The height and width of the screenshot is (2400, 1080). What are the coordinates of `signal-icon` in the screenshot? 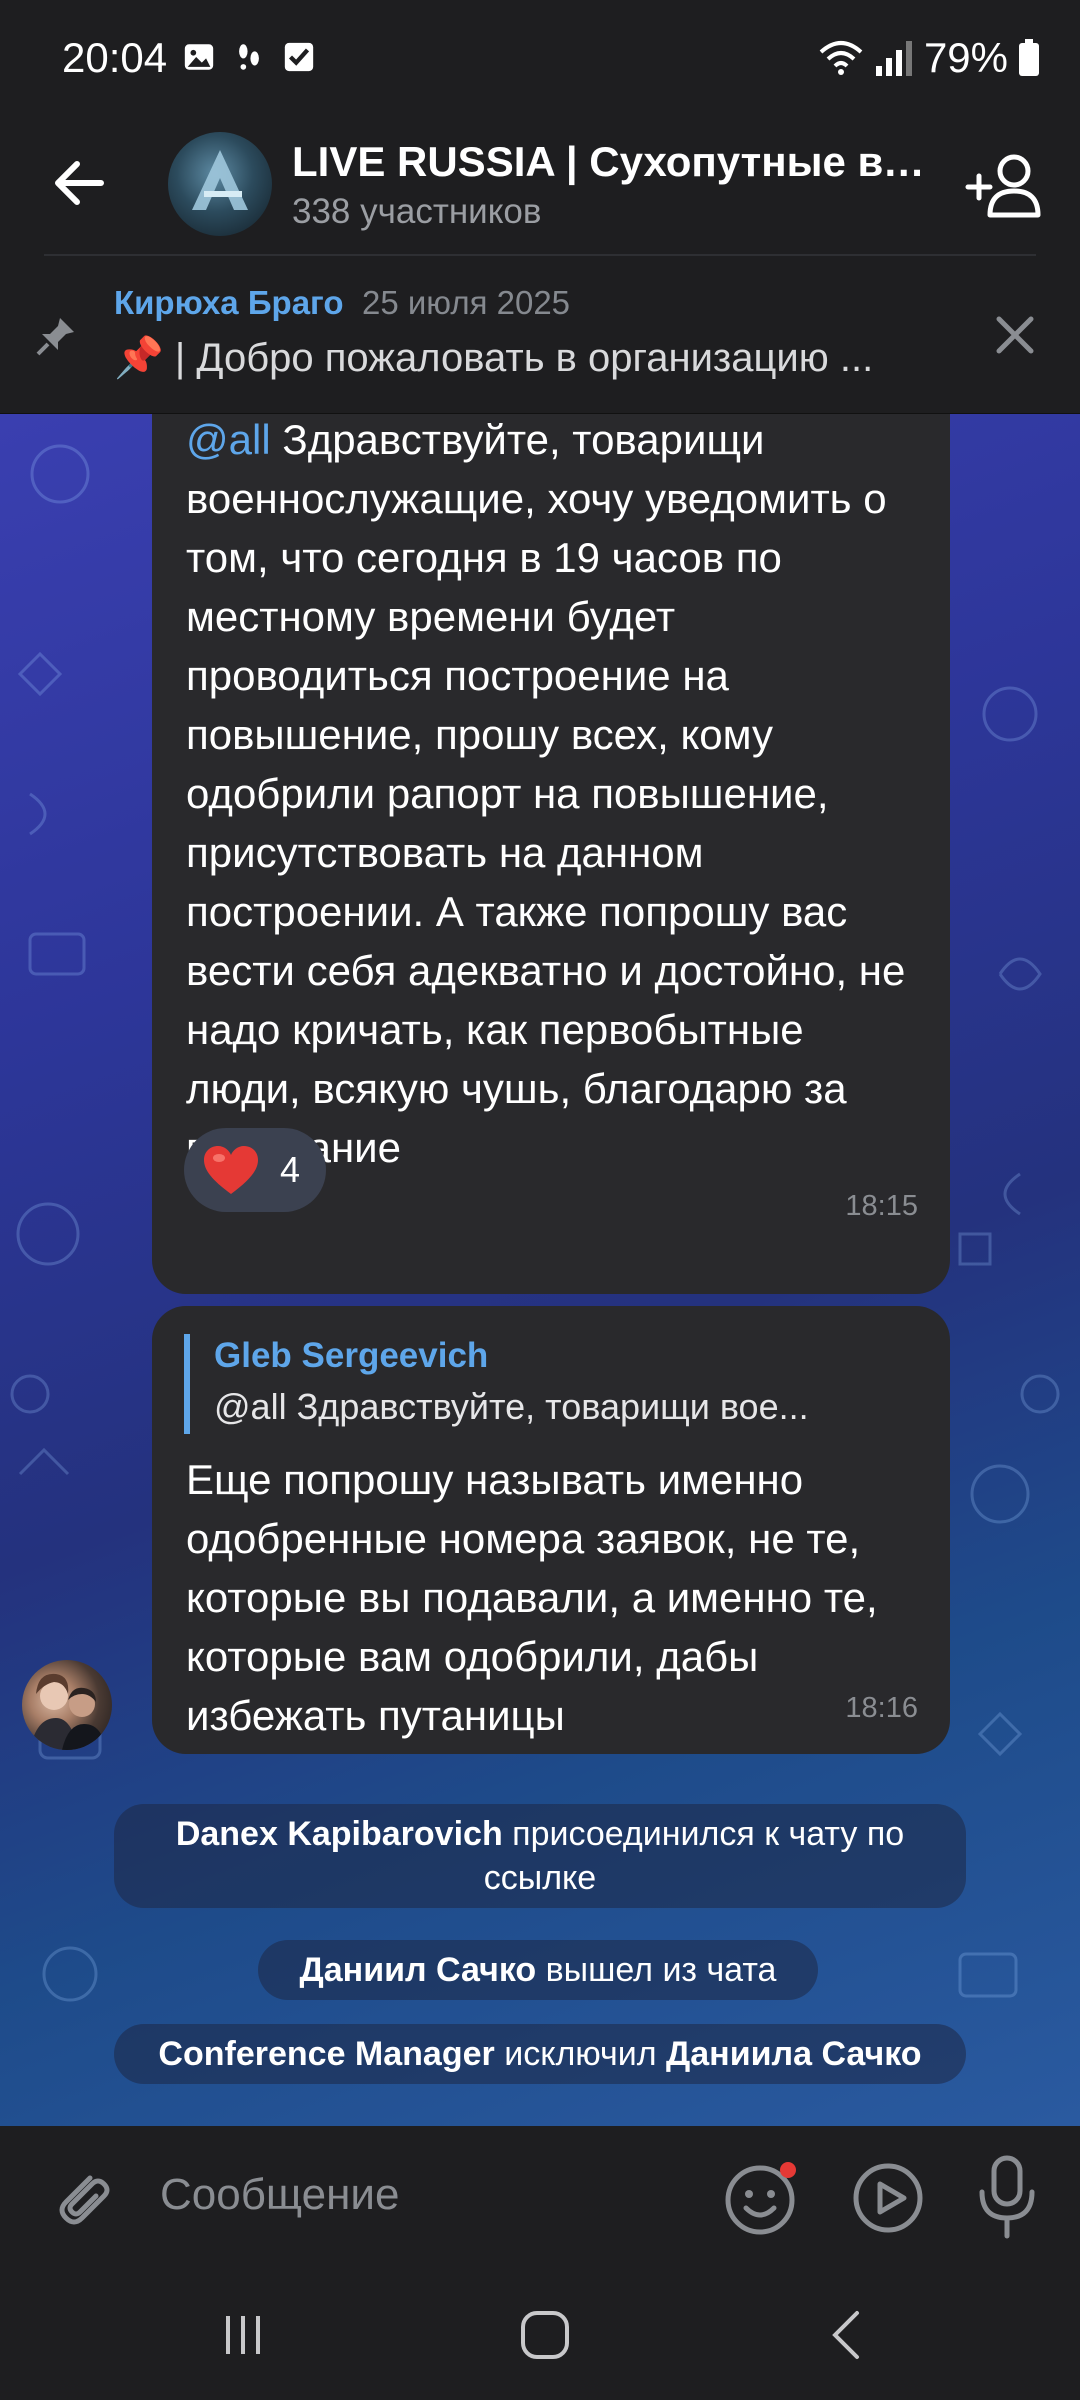 It's located at (893, 58).